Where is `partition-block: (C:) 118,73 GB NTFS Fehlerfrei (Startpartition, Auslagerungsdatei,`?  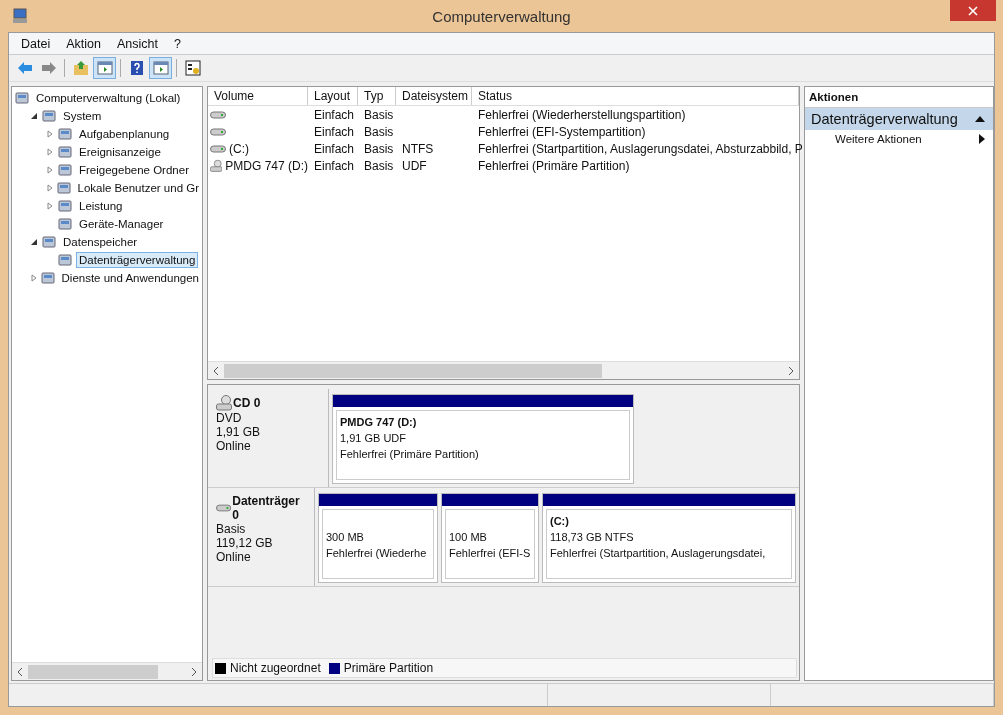
partition-block: (C:) 118,73 GB NTFS Fehlerfrei (Startpartition, Auslagerungsdatei, is located at coordinates (669, 538).